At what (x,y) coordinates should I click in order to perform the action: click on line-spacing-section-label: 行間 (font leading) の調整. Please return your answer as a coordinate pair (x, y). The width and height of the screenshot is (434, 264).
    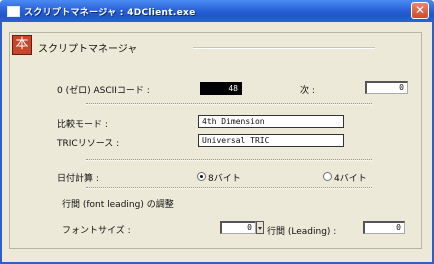
    Looking at the image, I should click on (118, 205).